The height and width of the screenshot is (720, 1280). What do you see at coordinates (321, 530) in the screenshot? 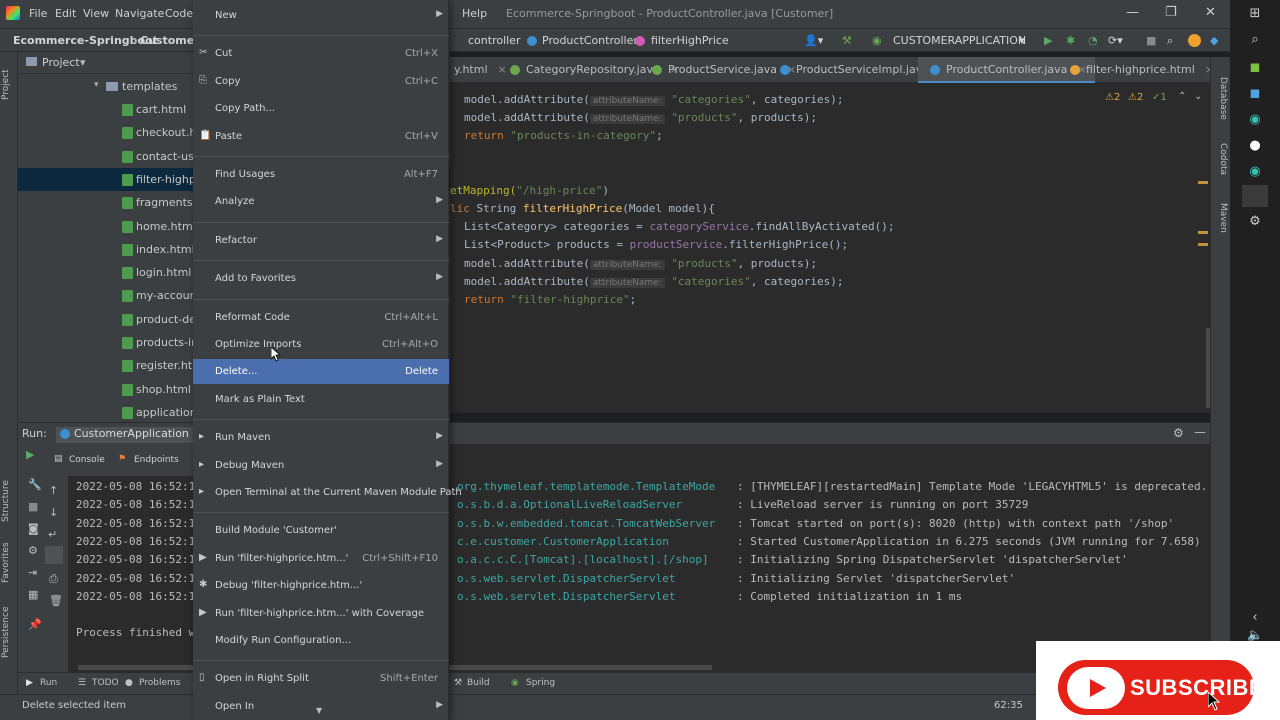
I see `menu-item-build-module-customer: Build Module 'Customer'` at bounding box center [321, 530].